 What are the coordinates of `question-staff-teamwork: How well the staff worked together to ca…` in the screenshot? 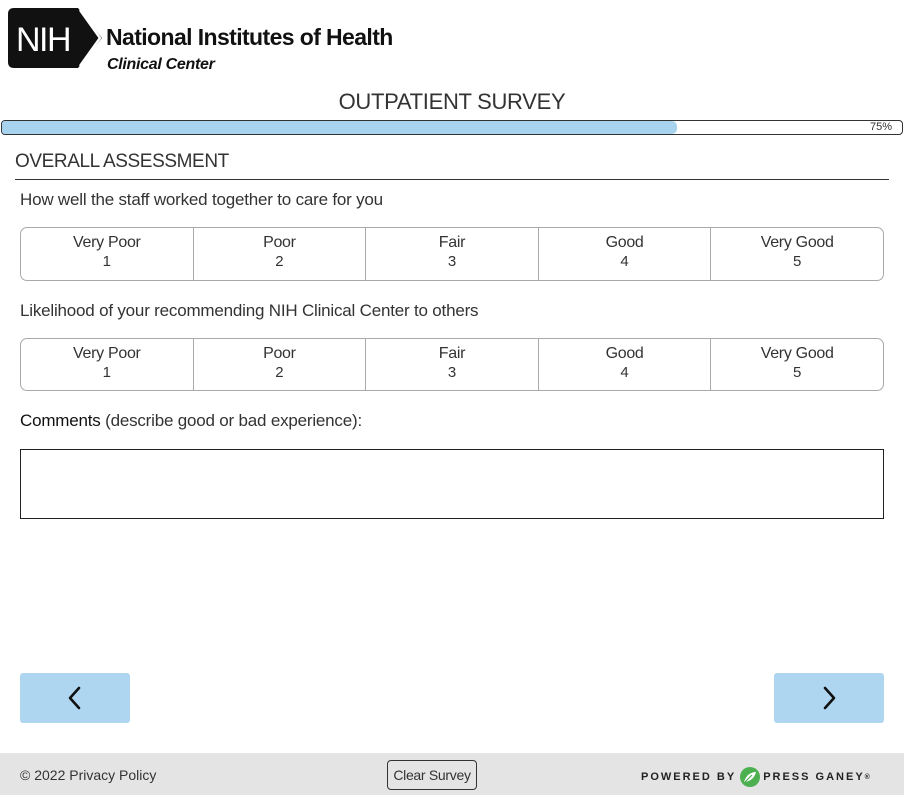 It's located at (201, 199).